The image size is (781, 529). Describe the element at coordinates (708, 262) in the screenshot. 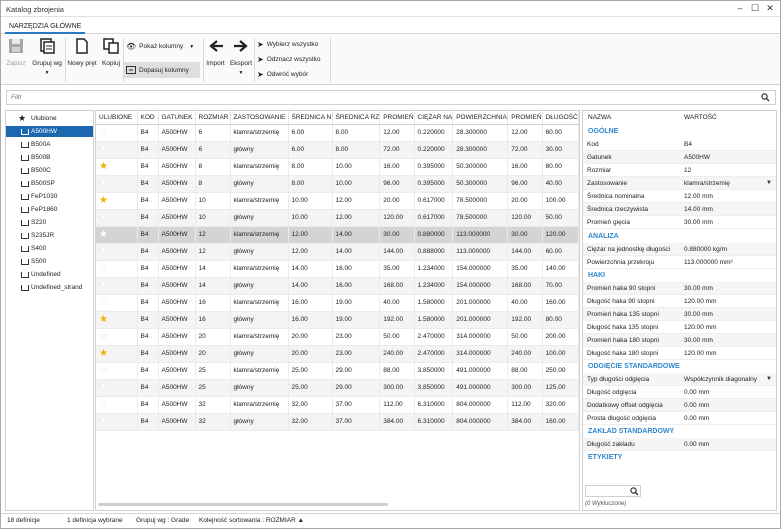

I see `property-value: 113.000000 mm²` at that location.